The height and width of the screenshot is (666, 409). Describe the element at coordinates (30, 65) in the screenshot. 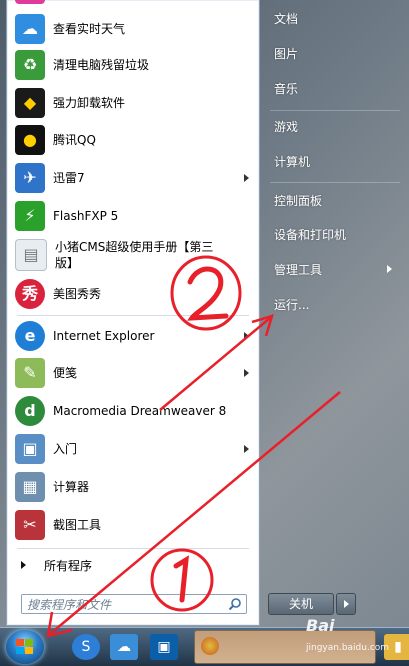

I see `recycle-icon: ♻` at that location.